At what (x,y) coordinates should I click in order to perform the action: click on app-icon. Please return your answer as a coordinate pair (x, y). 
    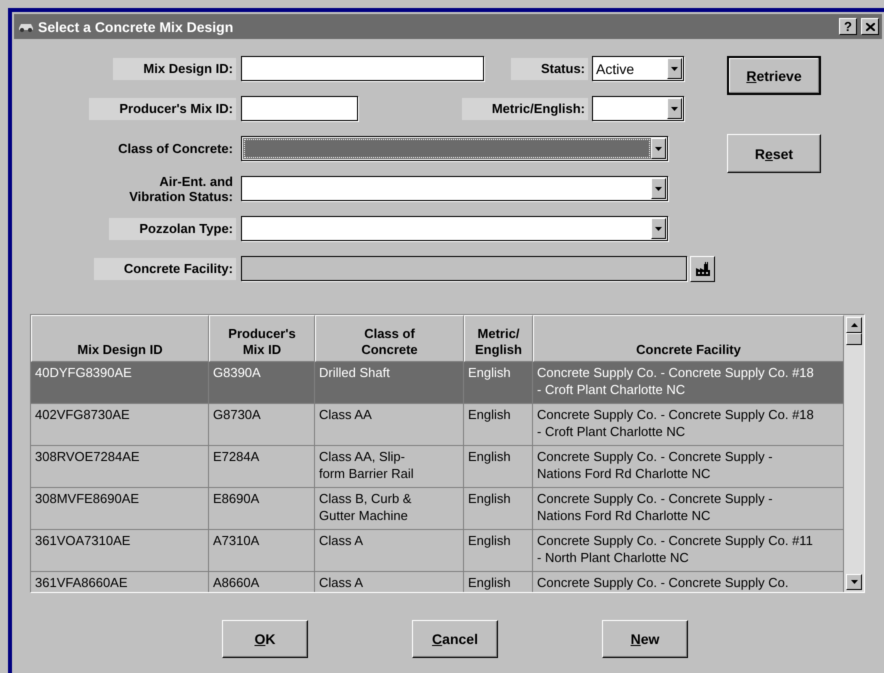
    Looking at the image, I should click on (26, 27).